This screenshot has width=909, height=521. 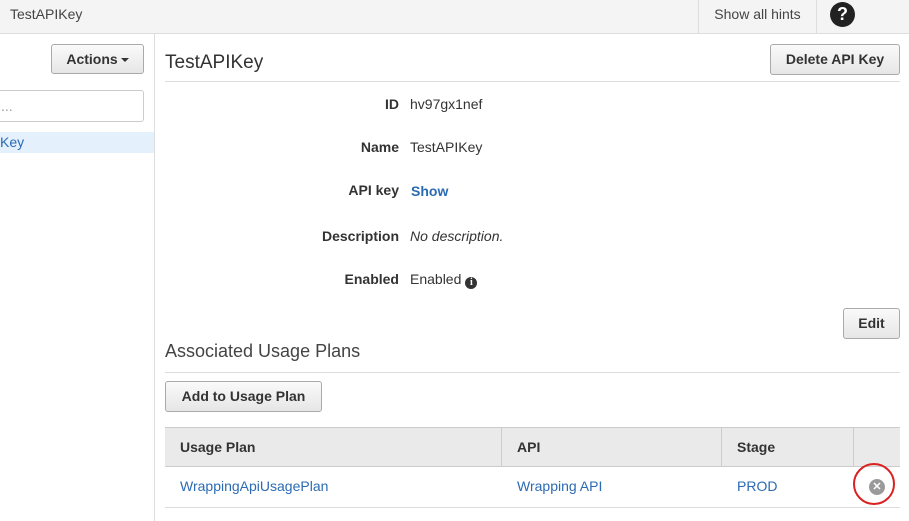 I want to click on api-key-label: API key, so click(x=373, y=190).